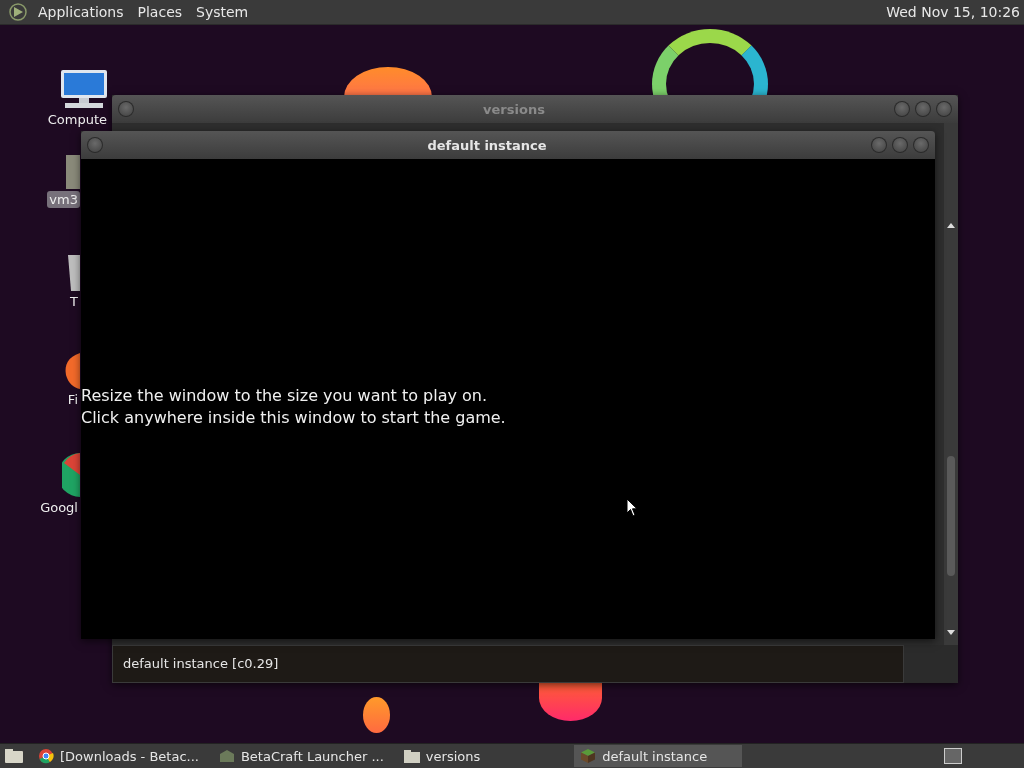 Image resolution: width=1024 pixels, height=768 pixels. I want to click on panel-clock: Wed Nov 15, 10:26, so click(953, 12).